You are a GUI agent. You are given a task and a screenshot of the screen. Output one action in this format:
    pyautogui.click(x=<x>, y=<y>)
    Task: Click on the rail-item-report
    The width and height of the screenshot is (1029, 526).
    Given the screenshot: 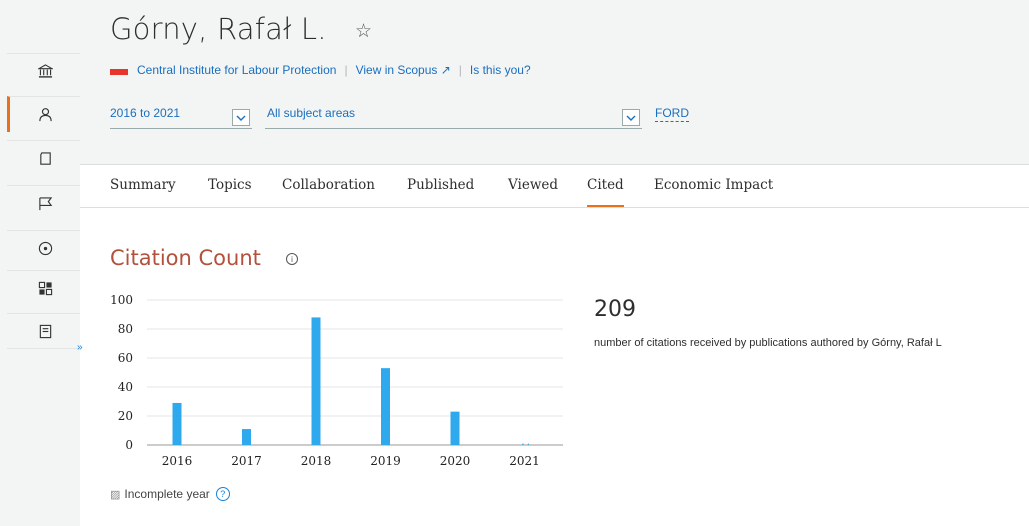 What is the action you would take?
    pyautogui.click(x=43, y=331)
    